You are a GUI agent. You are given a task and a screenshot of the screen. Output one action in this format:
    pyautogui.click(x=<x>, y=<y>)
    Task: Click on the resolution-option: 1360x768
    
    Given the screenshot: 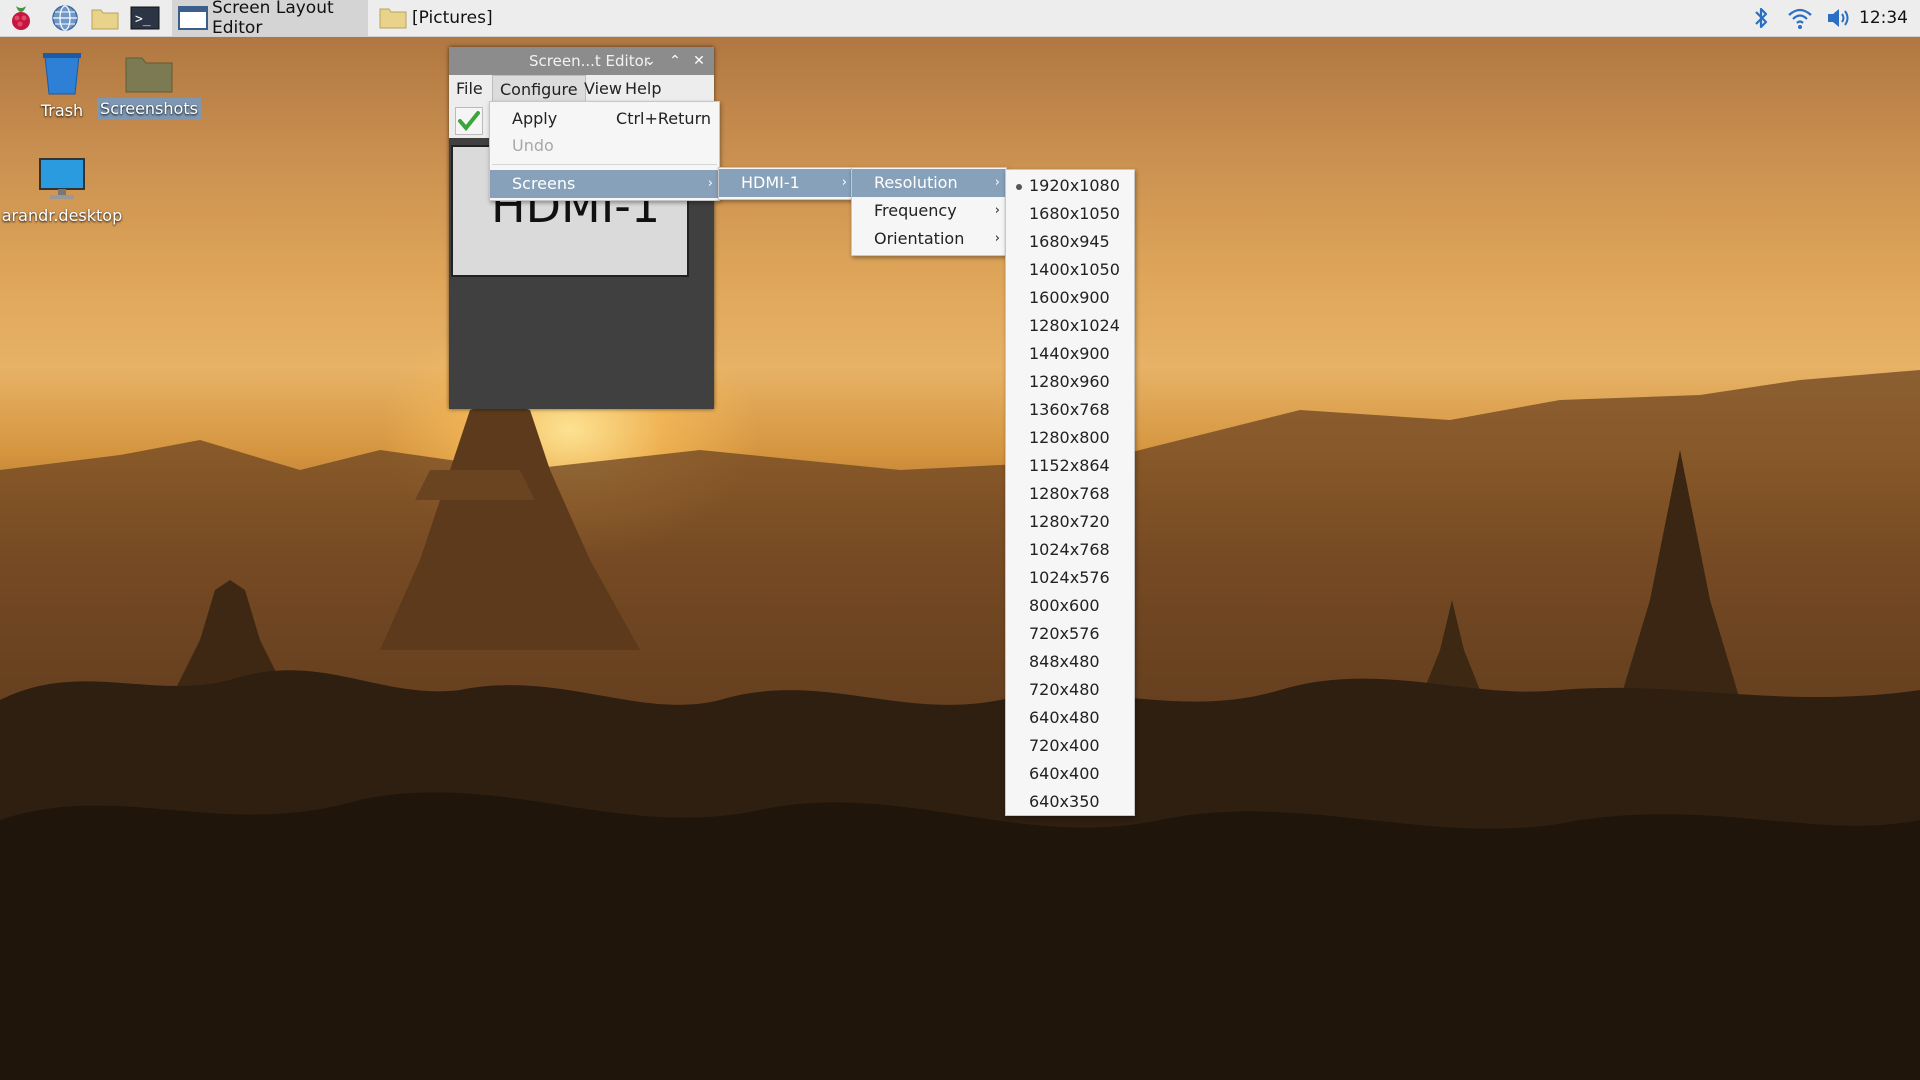 What is the action you would take?
    pyautogui.click(x=1070, y=410)
    